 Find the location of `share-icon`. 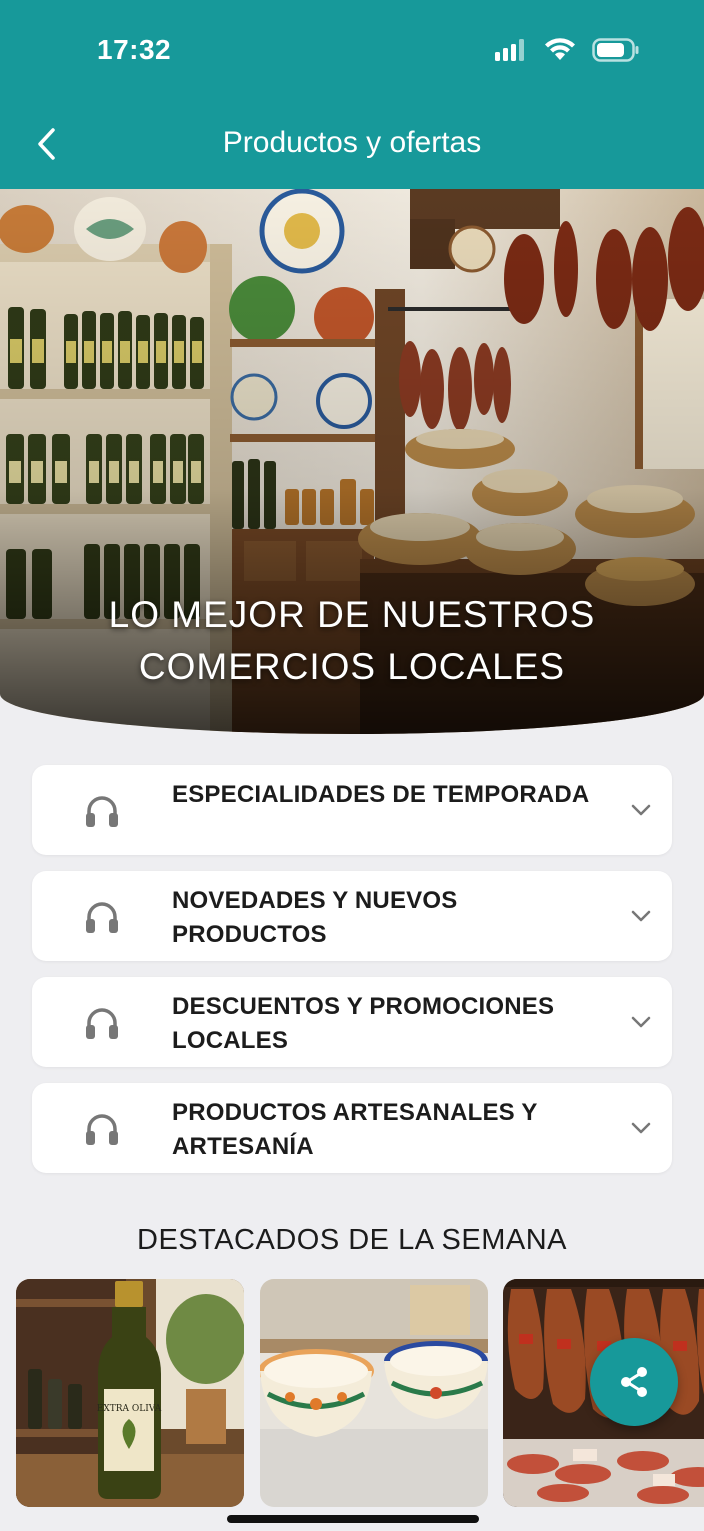

share-icon is located at coordinates (634, 1382).